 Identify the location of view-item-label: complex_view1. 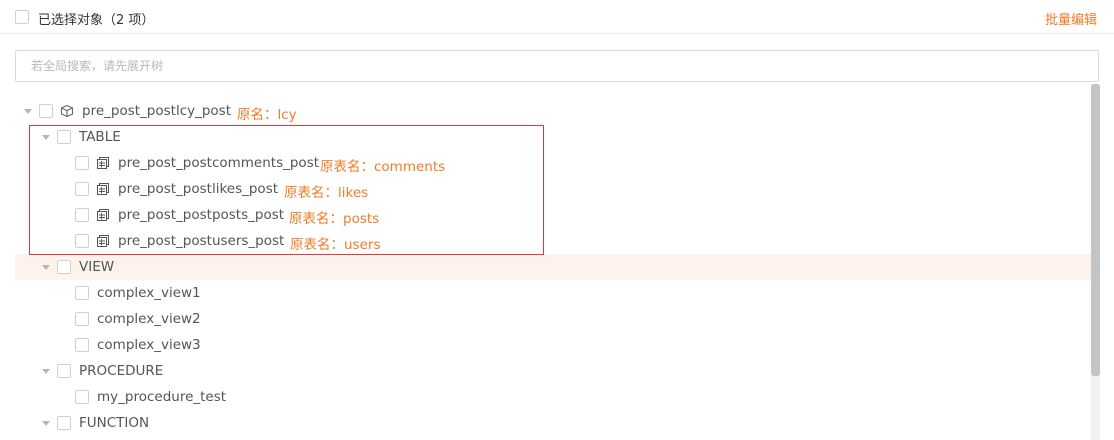
(149, 293).